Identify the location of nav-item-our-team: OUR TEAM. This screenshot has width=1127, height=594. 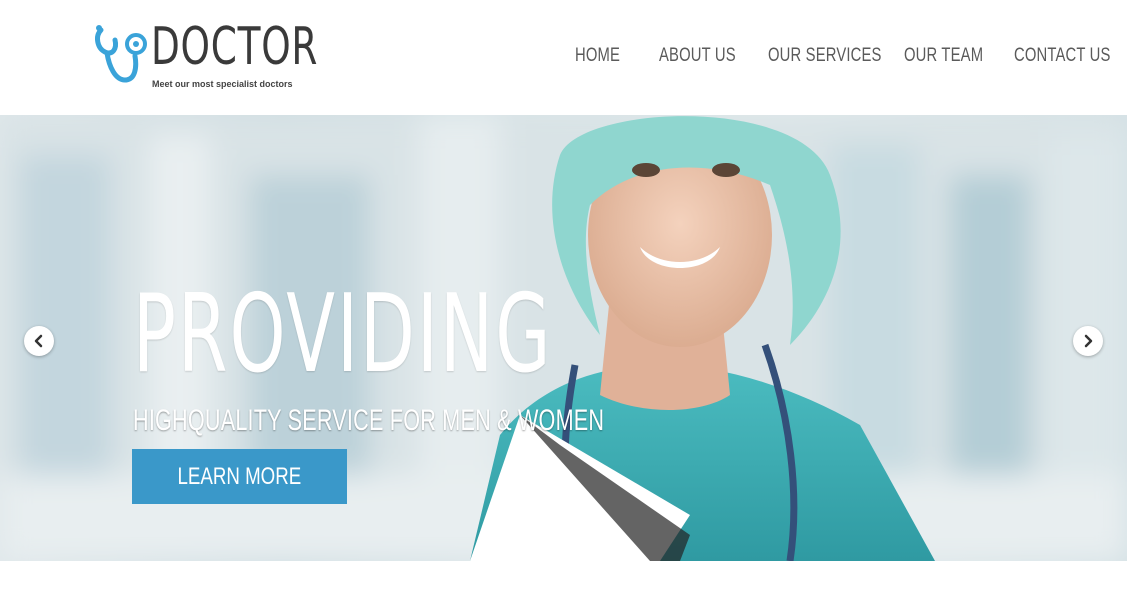
(943, 56).